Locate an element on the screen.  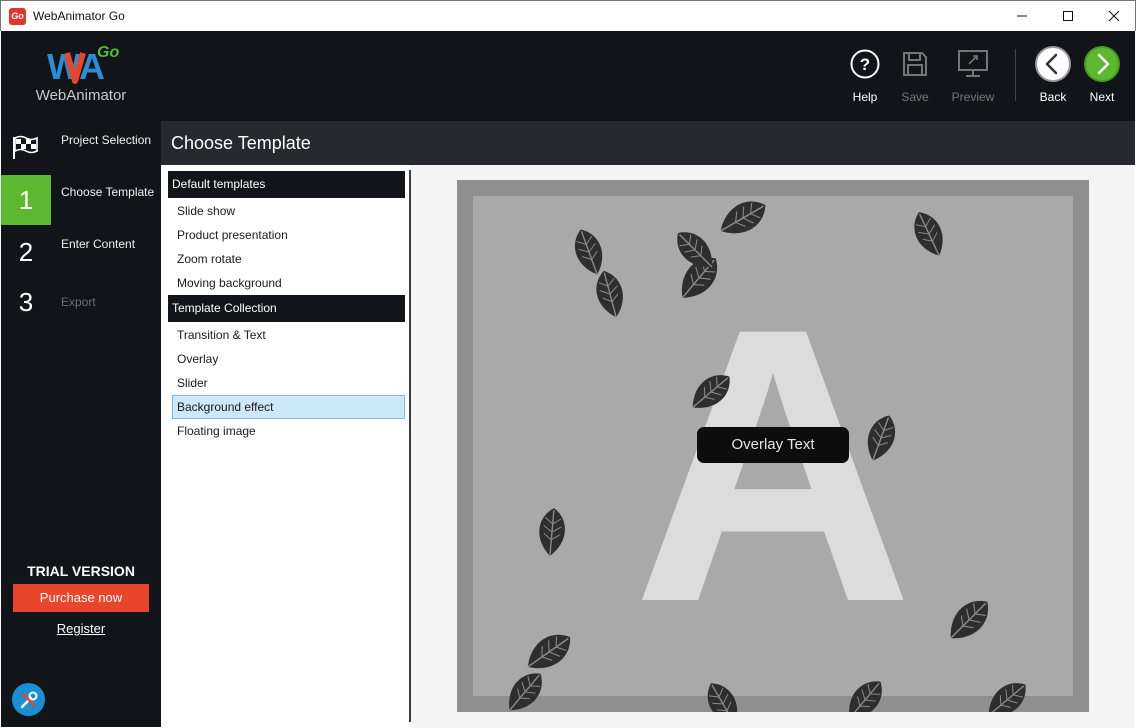
step-number: 1 is located at coordinates (26, 200).